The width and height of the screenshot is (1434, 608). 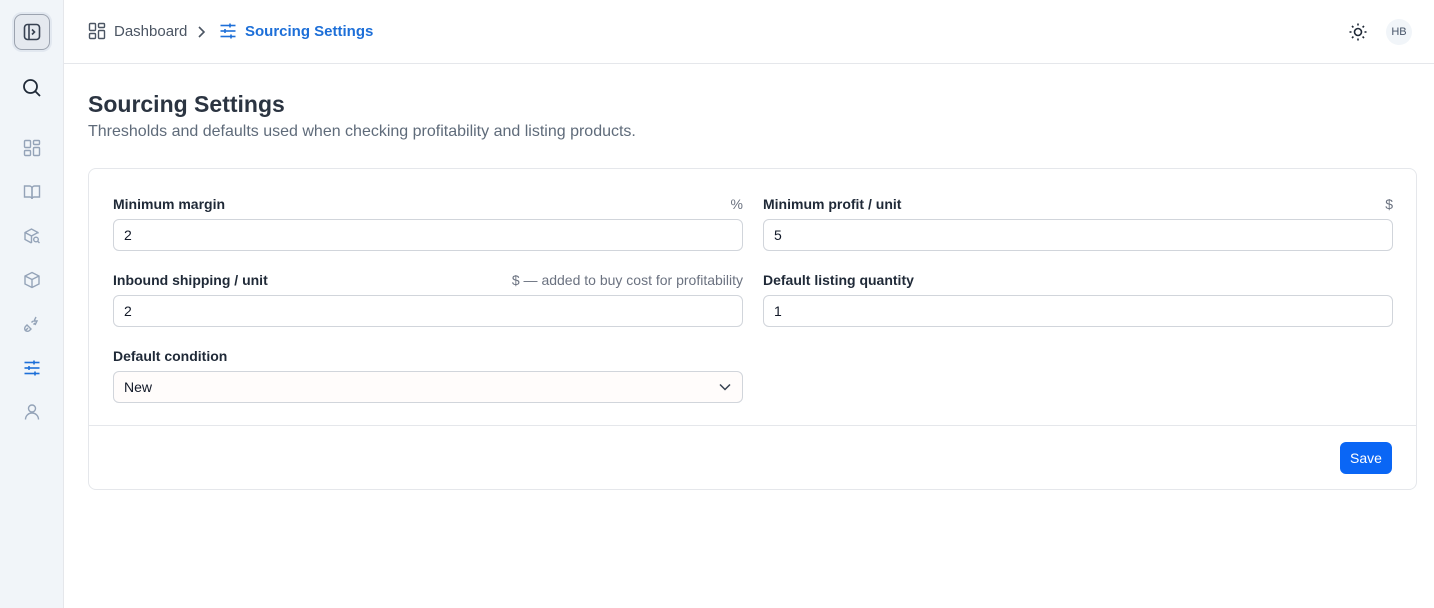 What do you see at coordinates (32, 304) in the screenshot?
I see `sidebar` at bounding box center [32, 304].